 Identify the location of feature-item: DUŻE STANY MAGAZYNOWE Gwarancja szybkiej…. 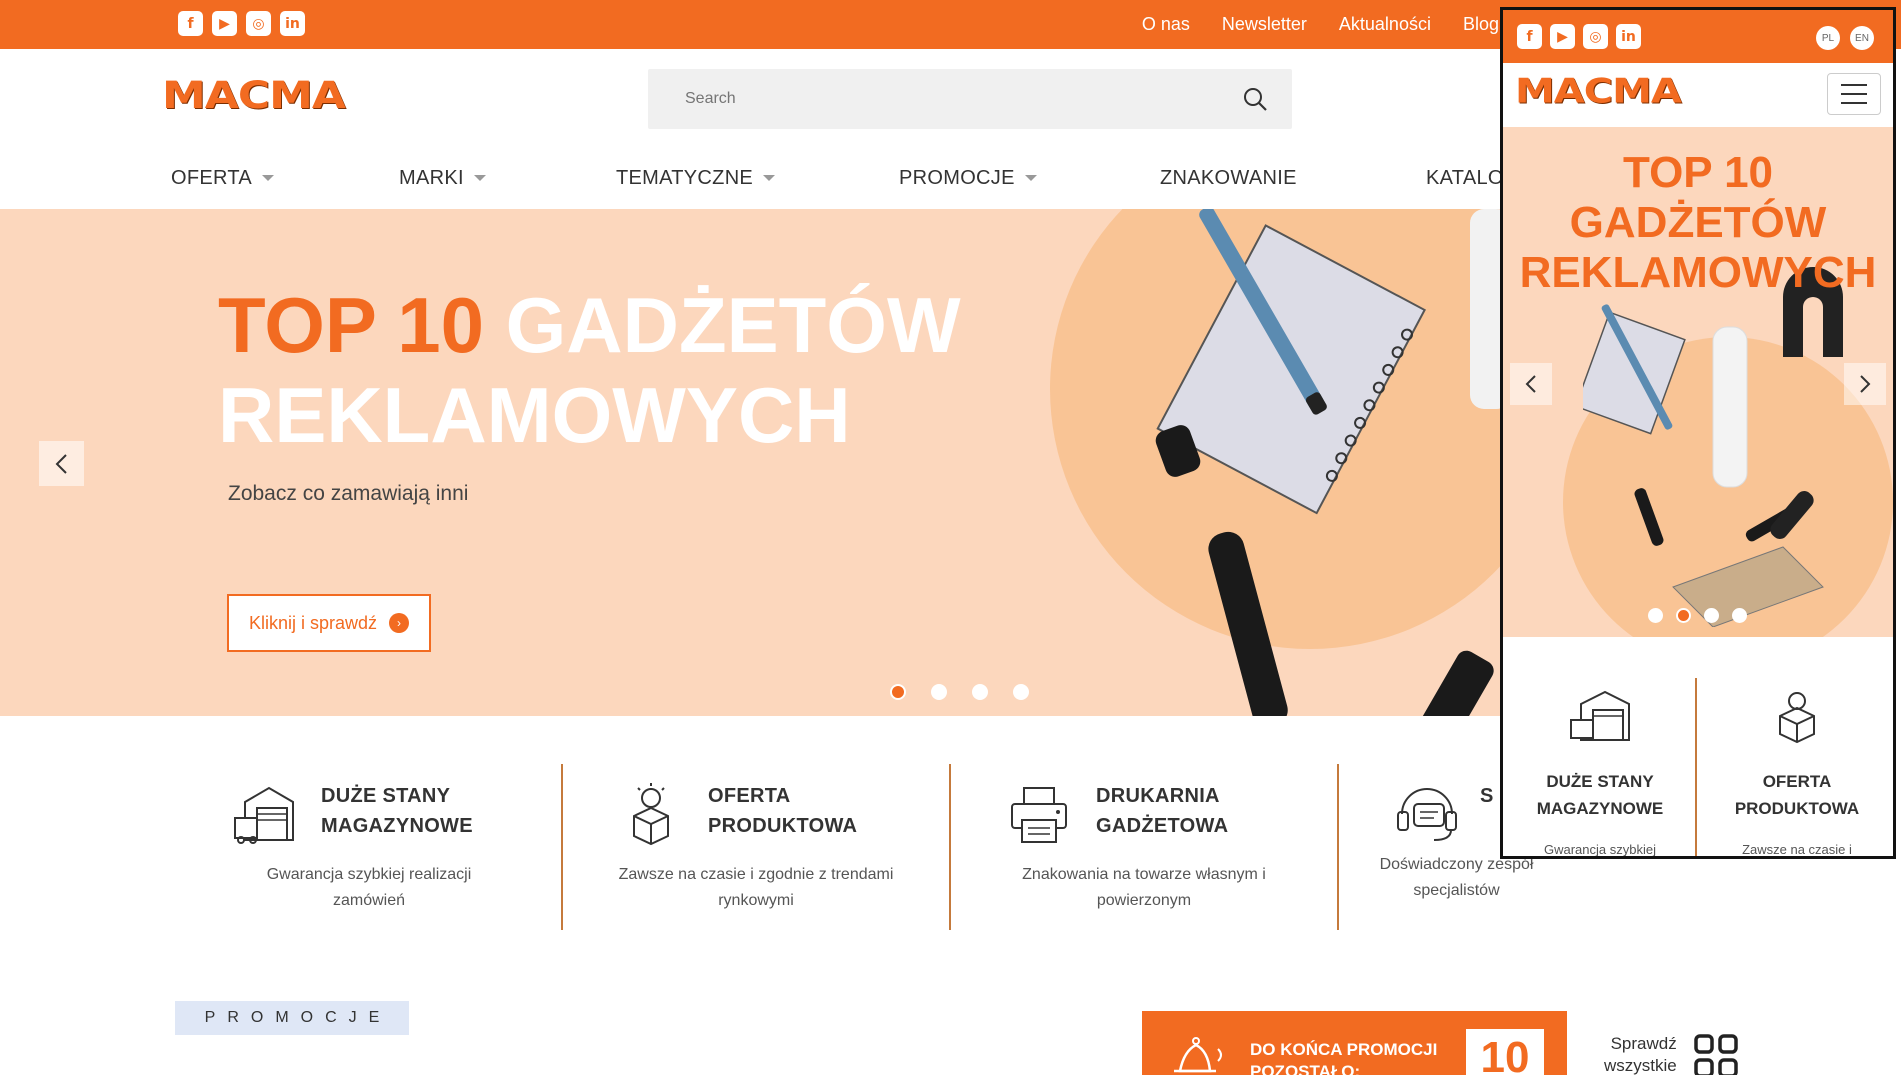
(369, 847).